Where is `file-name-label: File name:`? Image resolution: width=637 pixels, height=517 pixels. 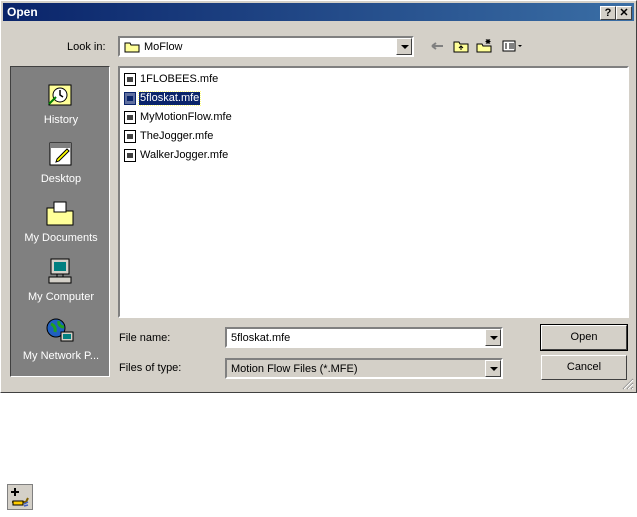 file-name-label: File name: is located at coordinates (145, 338).